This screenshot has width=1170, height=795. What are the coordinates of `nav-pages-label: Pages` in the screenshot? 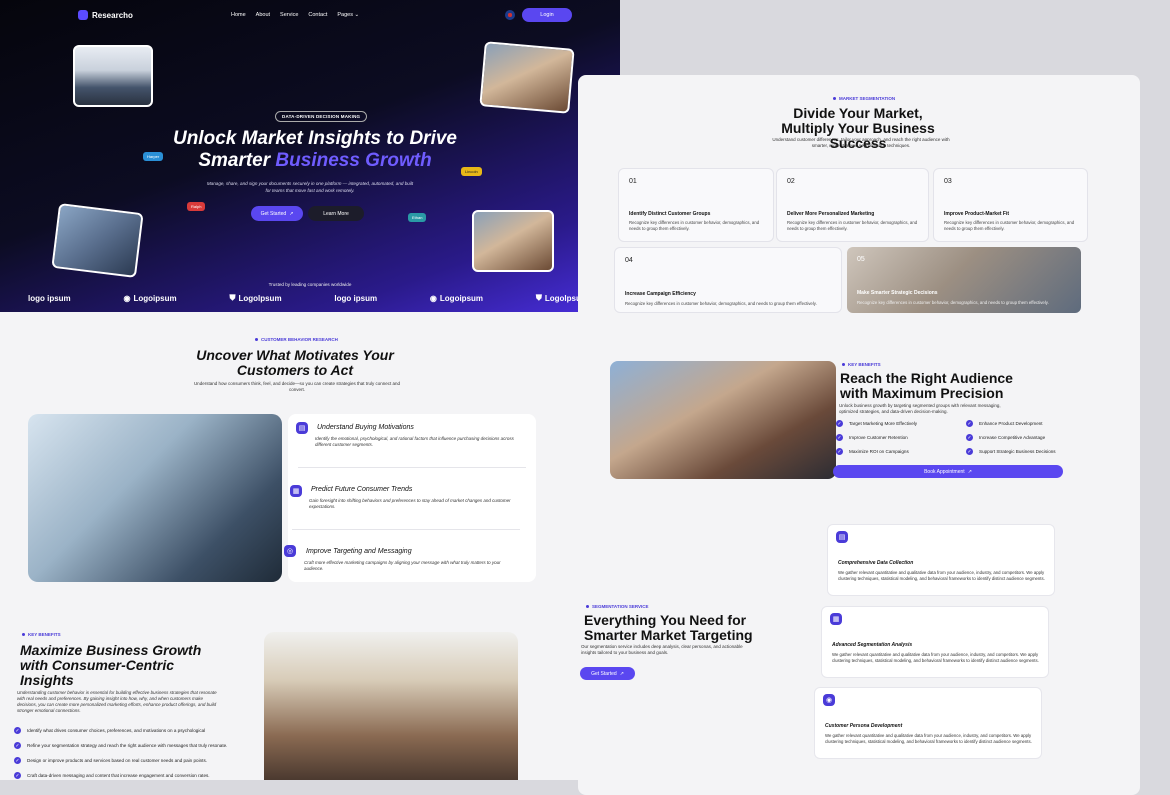 It's located at (345, 15).